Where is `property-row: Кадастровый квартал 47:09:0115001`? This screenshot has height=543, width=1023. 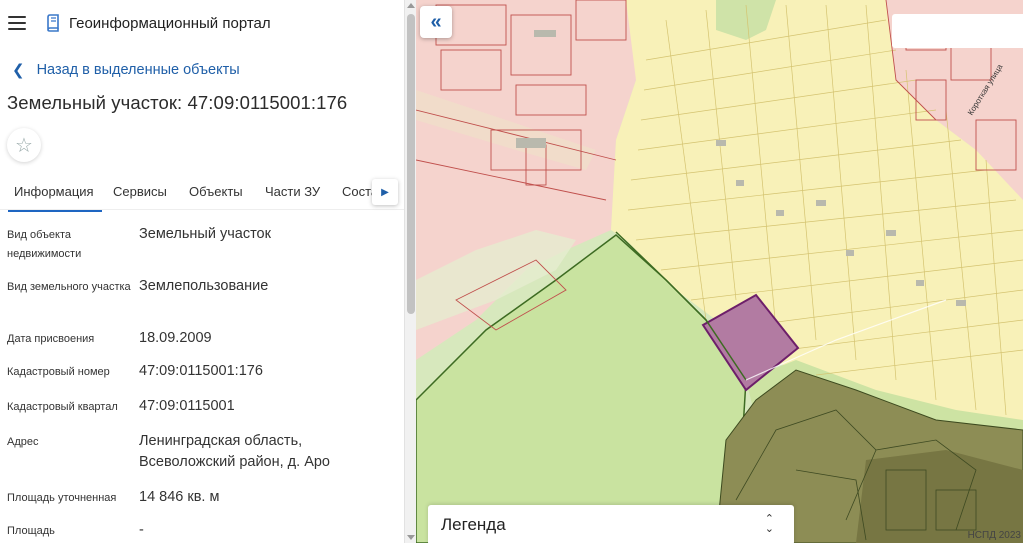 property-row: Кадастровый квартал 47:09:0115001 is located at coordinates (202, 413).